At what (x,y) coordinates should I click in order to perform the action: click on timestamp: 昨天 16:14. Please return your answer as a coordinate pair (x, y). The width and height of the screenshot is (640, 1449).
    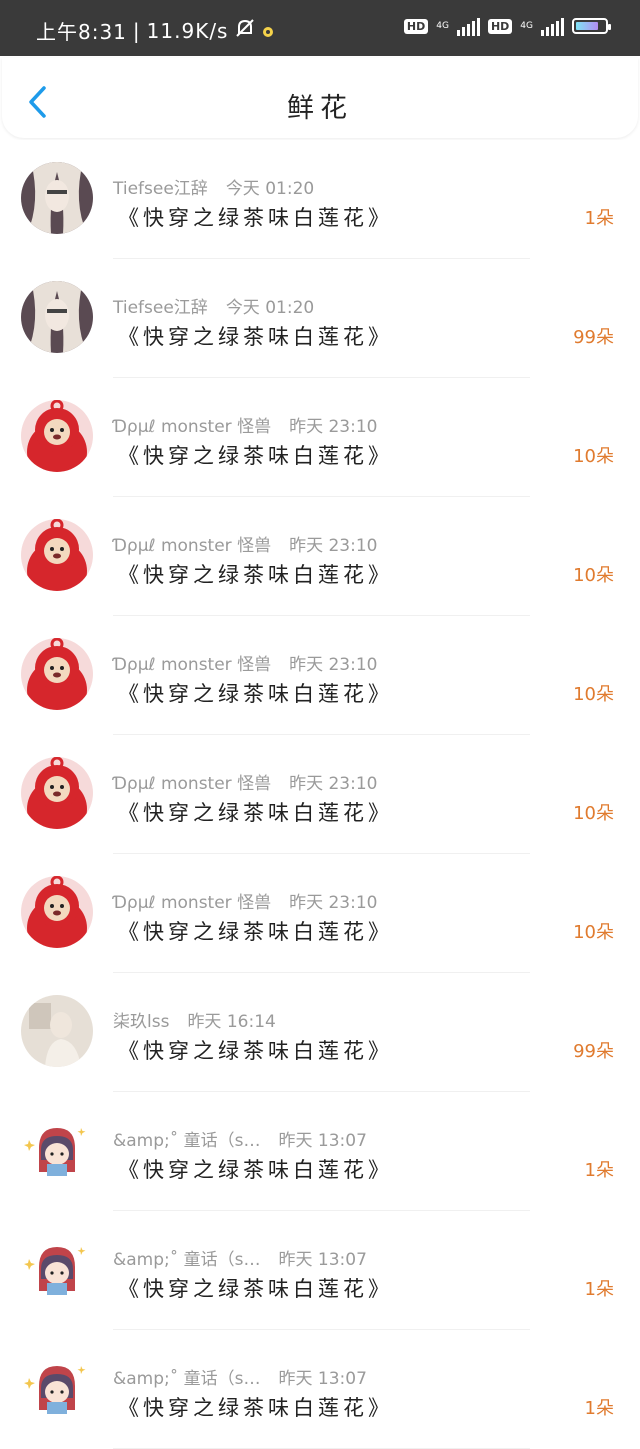
    Looking at the image, I should click on (231, 1022).